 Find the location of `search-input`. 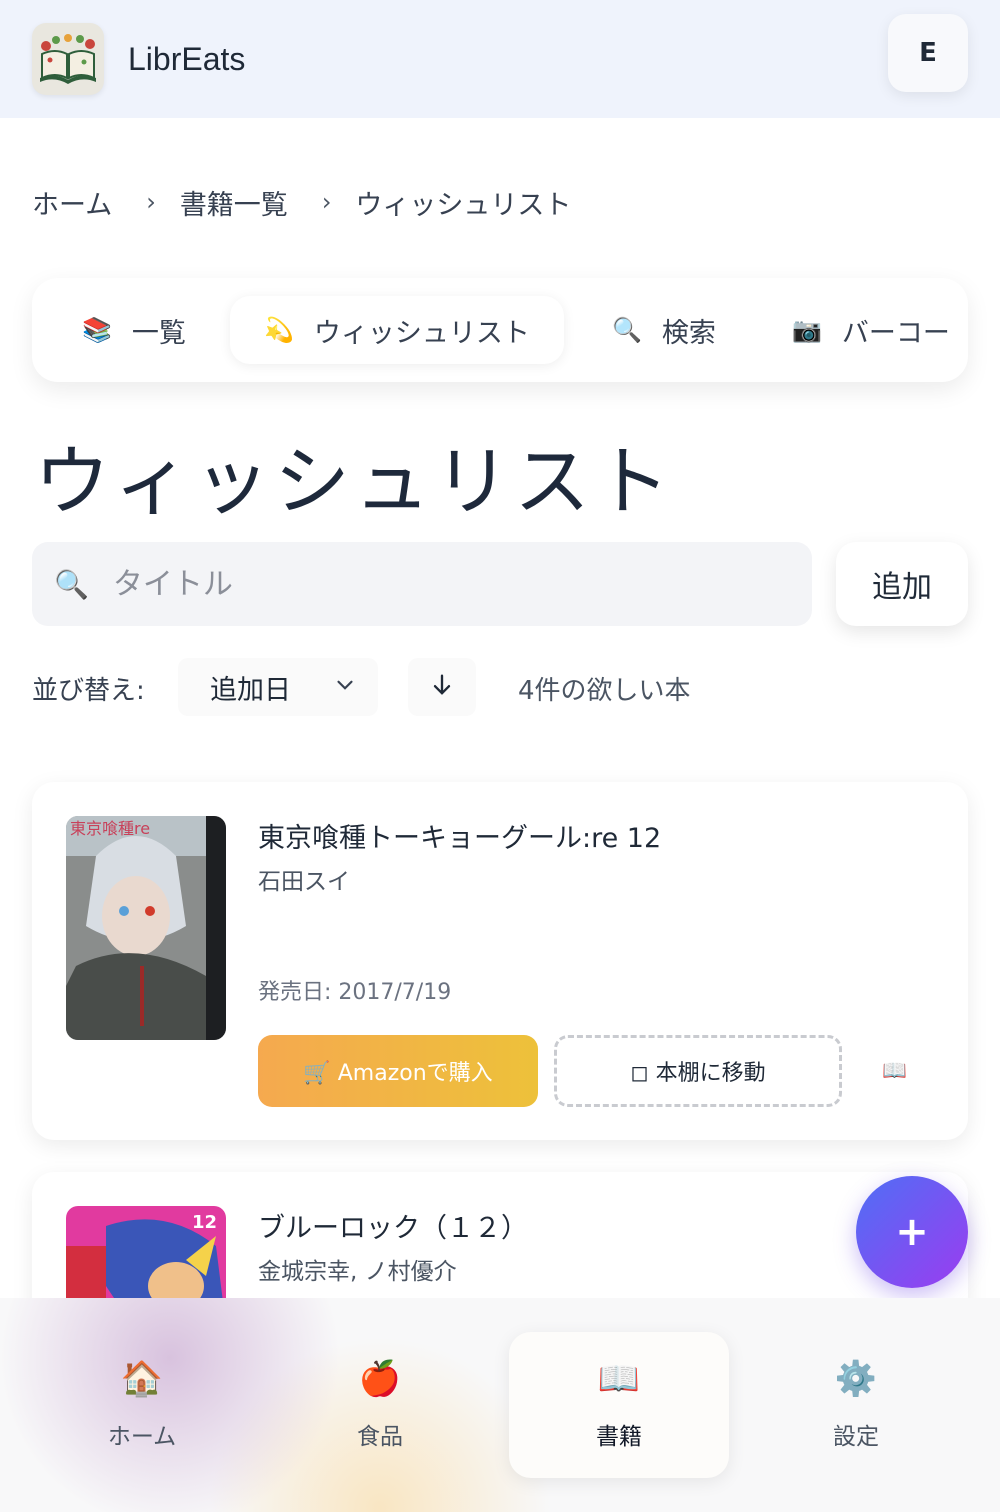

search-input is located at coordinates (422, 584).